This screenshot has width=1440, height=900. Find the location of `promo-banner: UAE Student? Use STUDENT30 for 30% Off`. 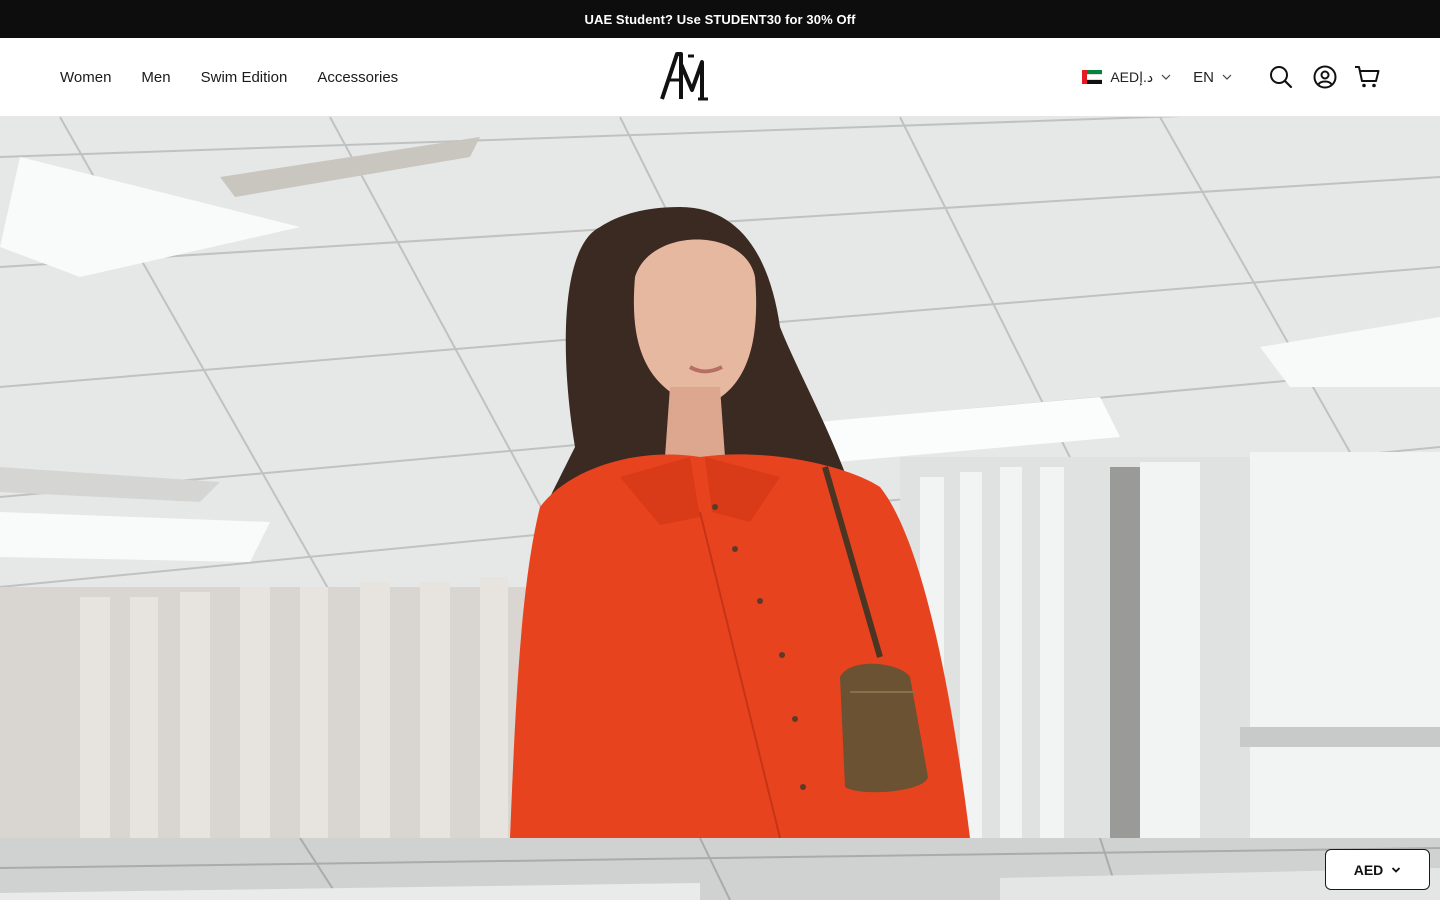

promo-banner: UAE Student? Use STUDENT30 for 30% Off is located at coordinates (720, 19).